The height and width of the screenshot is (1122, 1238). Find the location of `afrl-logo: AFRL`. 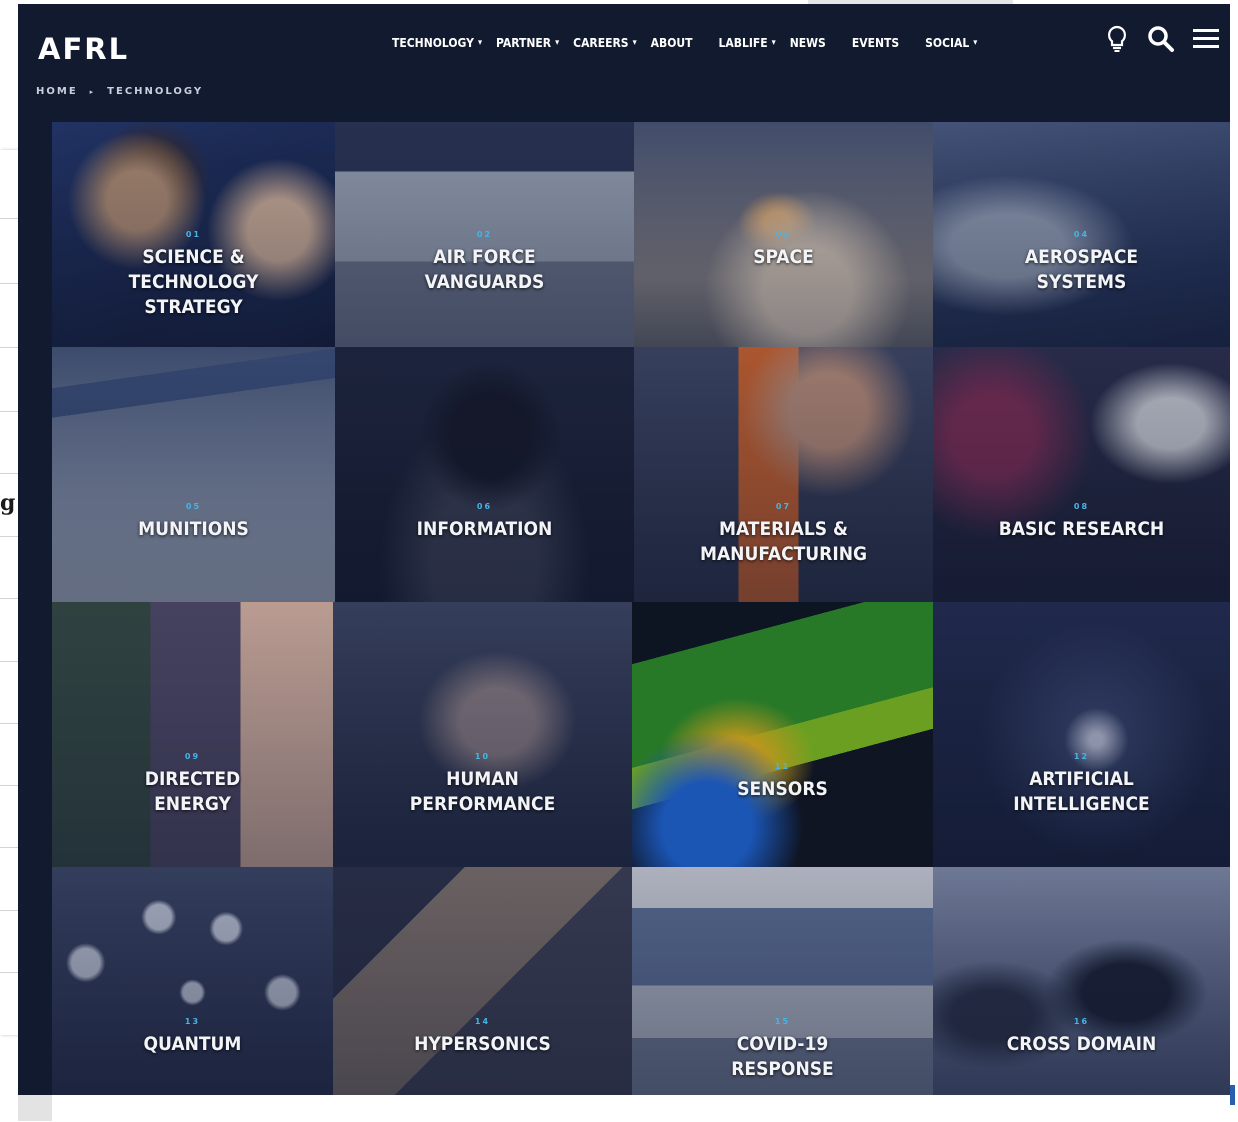

afrl-logo: AFRL is located at coordinates (83, 49).